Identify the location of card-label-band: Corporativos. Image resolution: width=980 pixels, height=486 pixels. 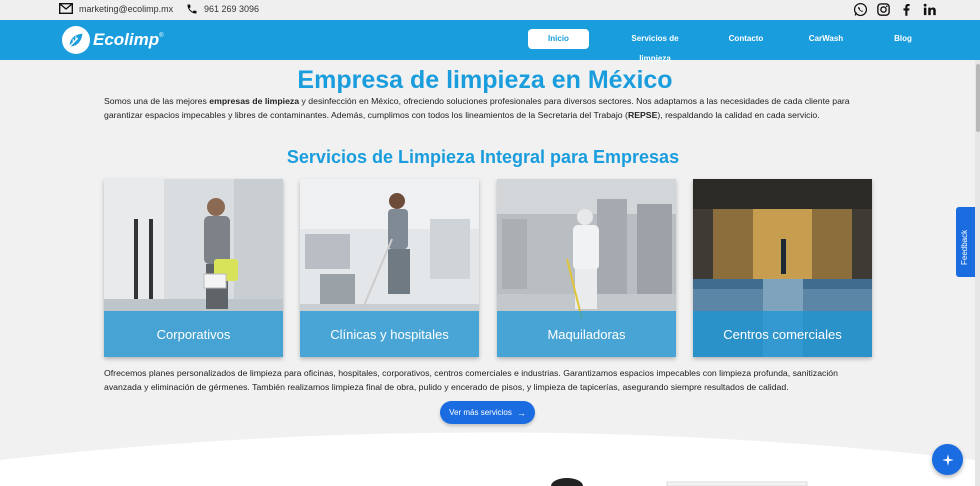
(193, 334).